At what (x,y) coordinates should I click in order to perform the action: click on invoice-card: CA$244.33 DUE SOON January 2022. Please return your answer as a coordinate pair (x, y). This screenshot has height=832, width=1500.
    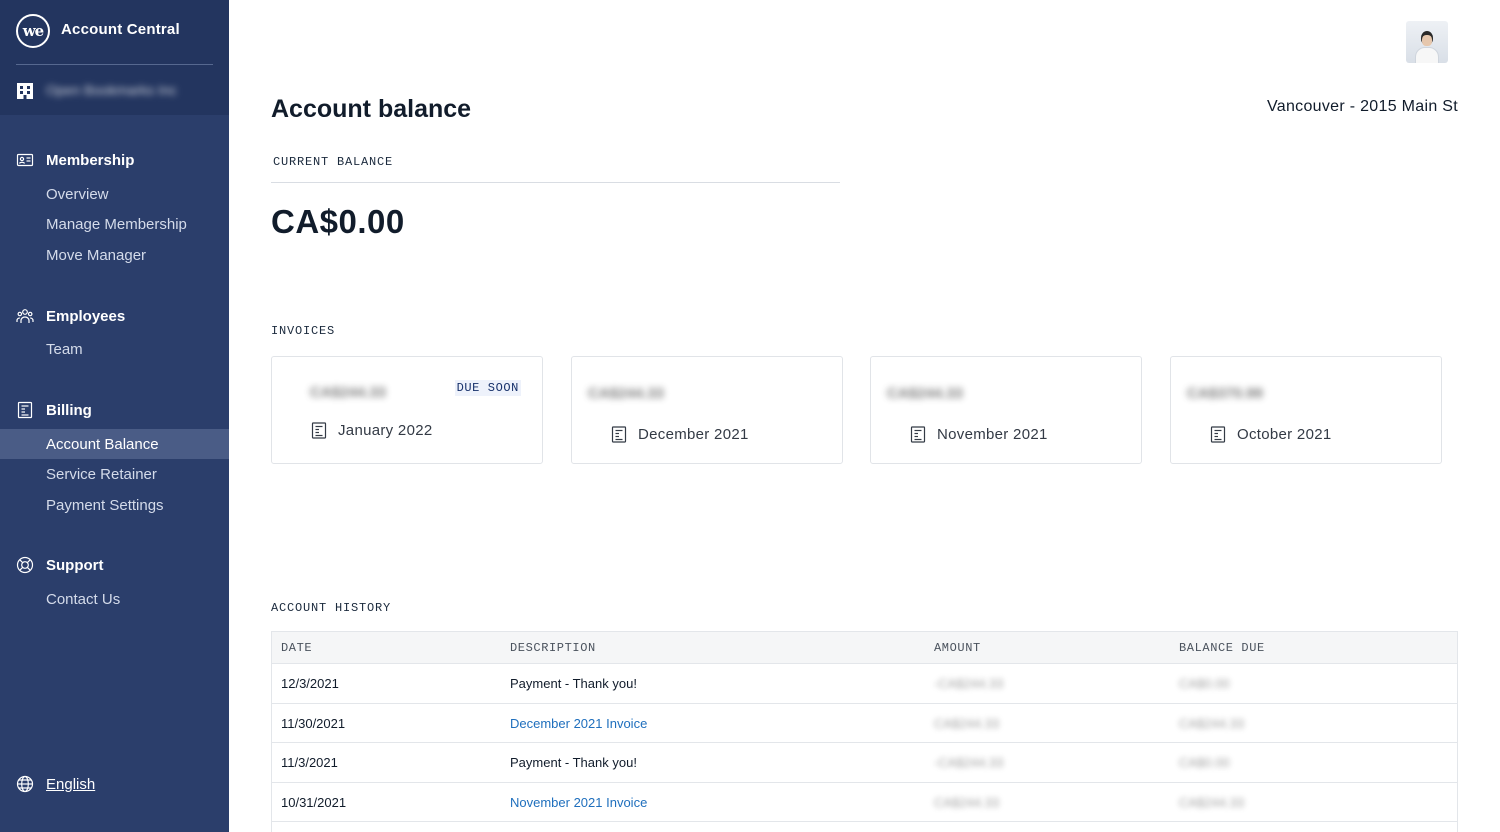
    Looking at the image, I should click on (407, 410).